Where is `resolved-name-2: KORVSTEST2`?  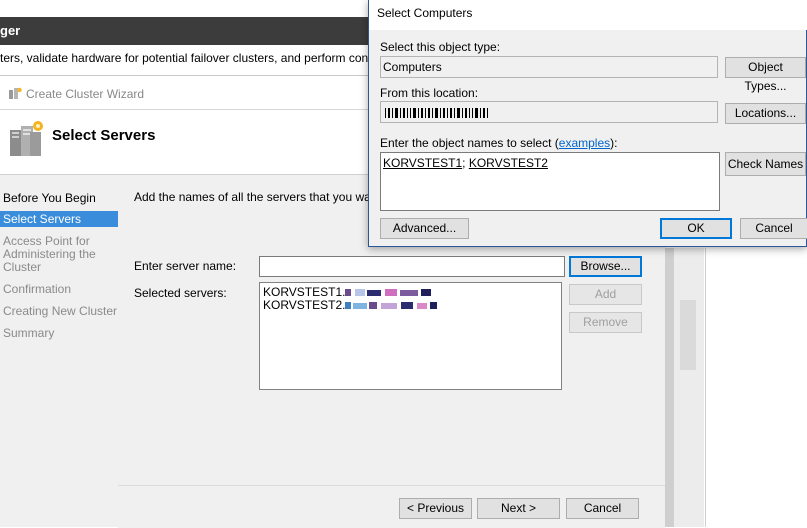 resolved-name-2: KORVSTEST2 is located at coordinates (508, 163).